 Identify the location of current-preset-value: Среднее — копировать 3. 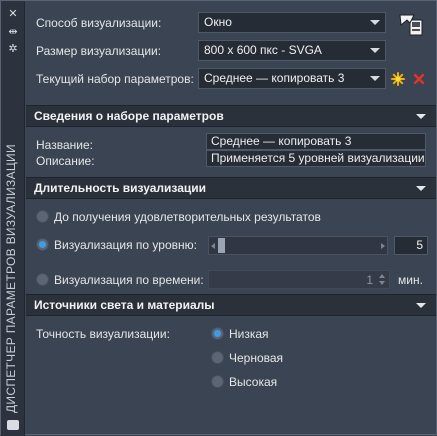
(274, 78).